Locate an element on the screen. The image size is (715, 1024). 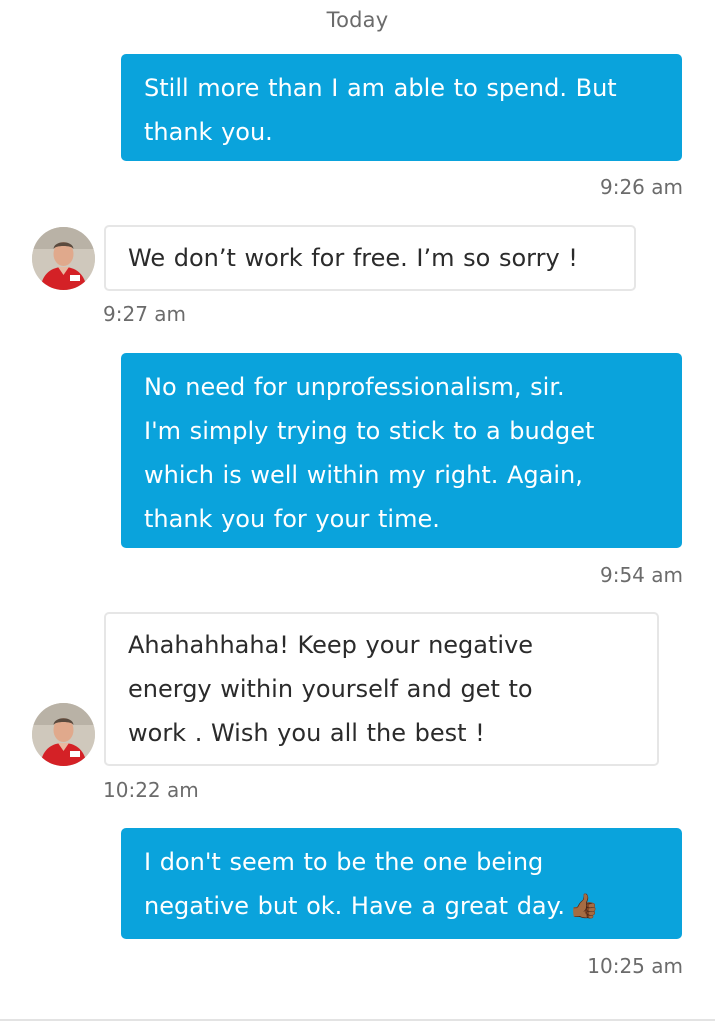
message-line: which is well within my right. Again, is located at coordinates (363, 475).